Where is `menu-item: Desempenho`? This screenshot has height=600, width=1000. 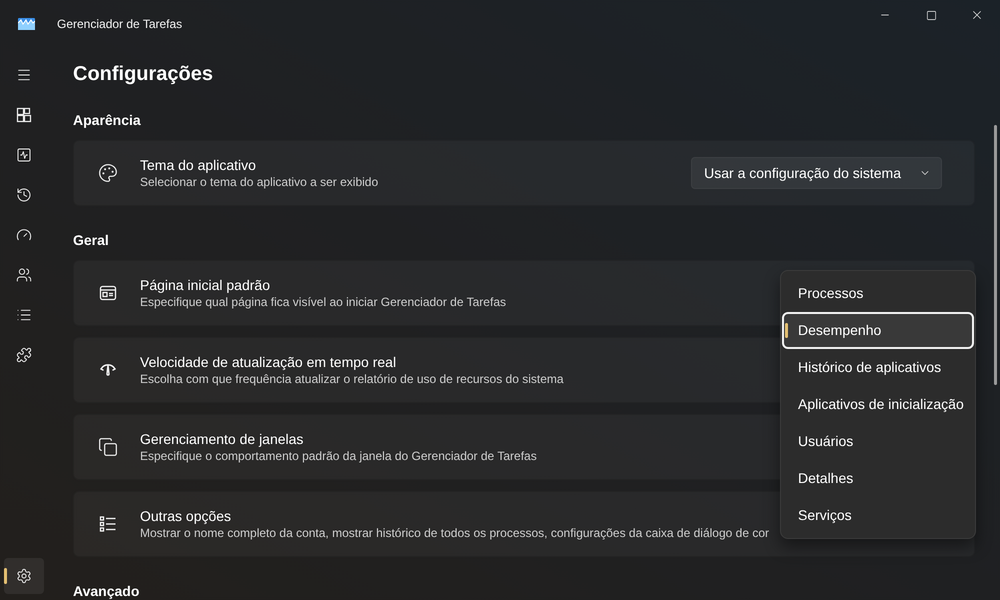
menu-item: Desempenho is located at coordinates (878, 330).